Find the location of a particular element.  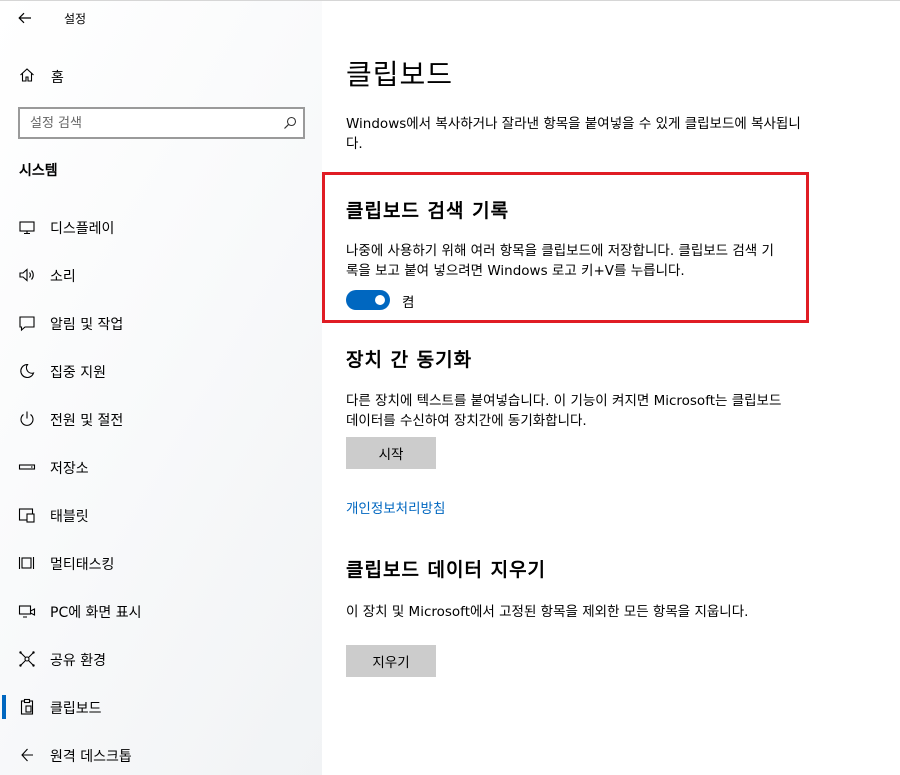

toggle-state-label: 켬 is located at coordinates (408, 303).